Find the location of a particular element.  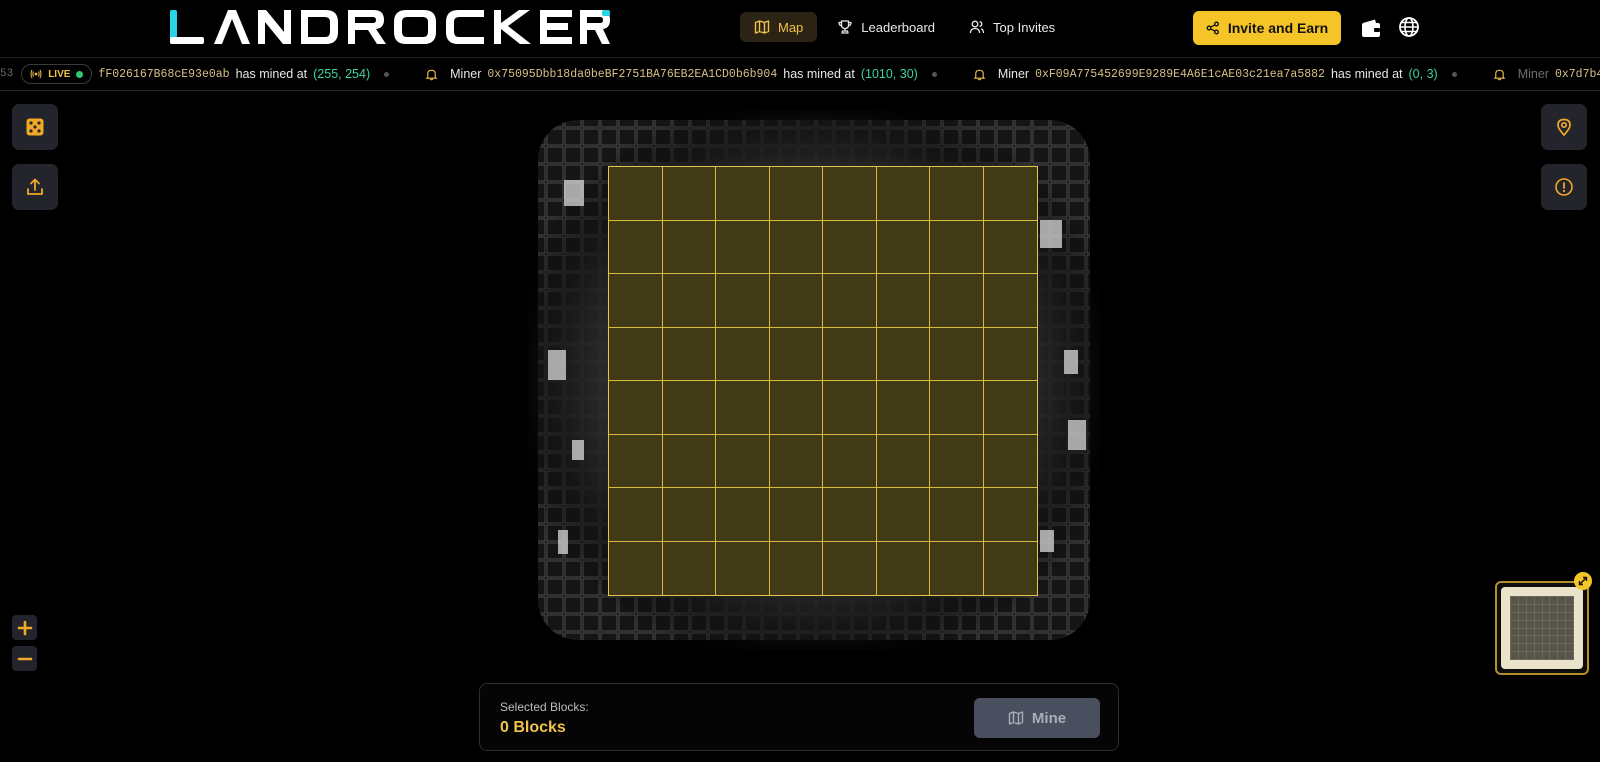

bell-icon is located at coordinates (431, 74).